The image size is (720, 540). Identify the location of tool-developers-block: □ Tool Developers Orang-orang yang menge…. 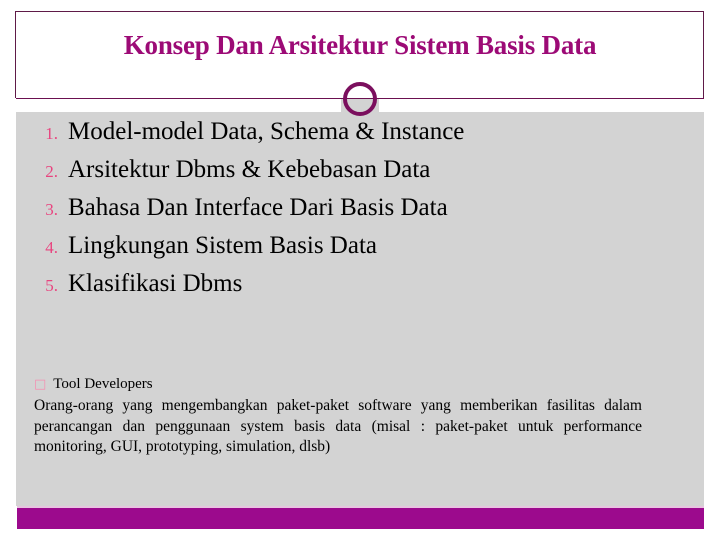
(343, 416).